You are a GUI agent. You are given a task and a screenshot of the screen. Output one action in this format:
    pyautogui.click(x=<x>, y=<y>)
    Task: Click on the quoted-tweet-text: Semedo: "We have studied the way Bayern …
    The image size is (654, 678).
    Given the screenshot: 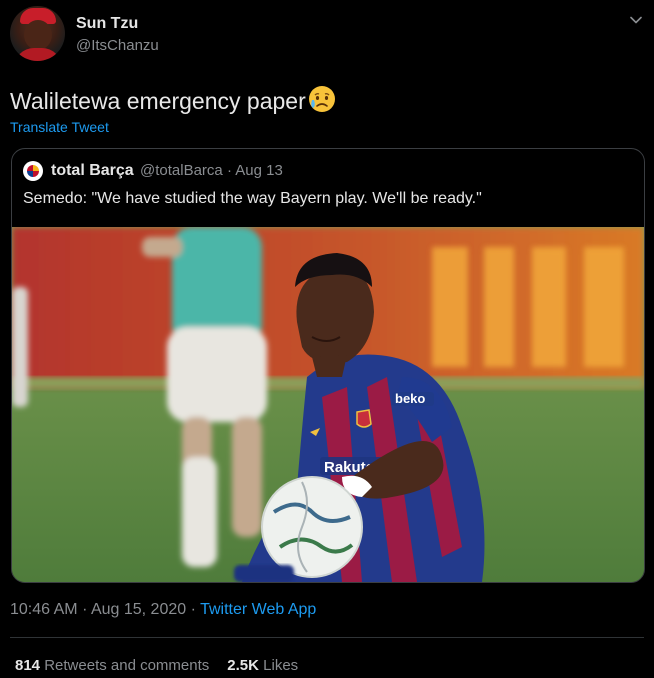 What is the action you would take?
    pyautogui.click(x=252, y=198)
    